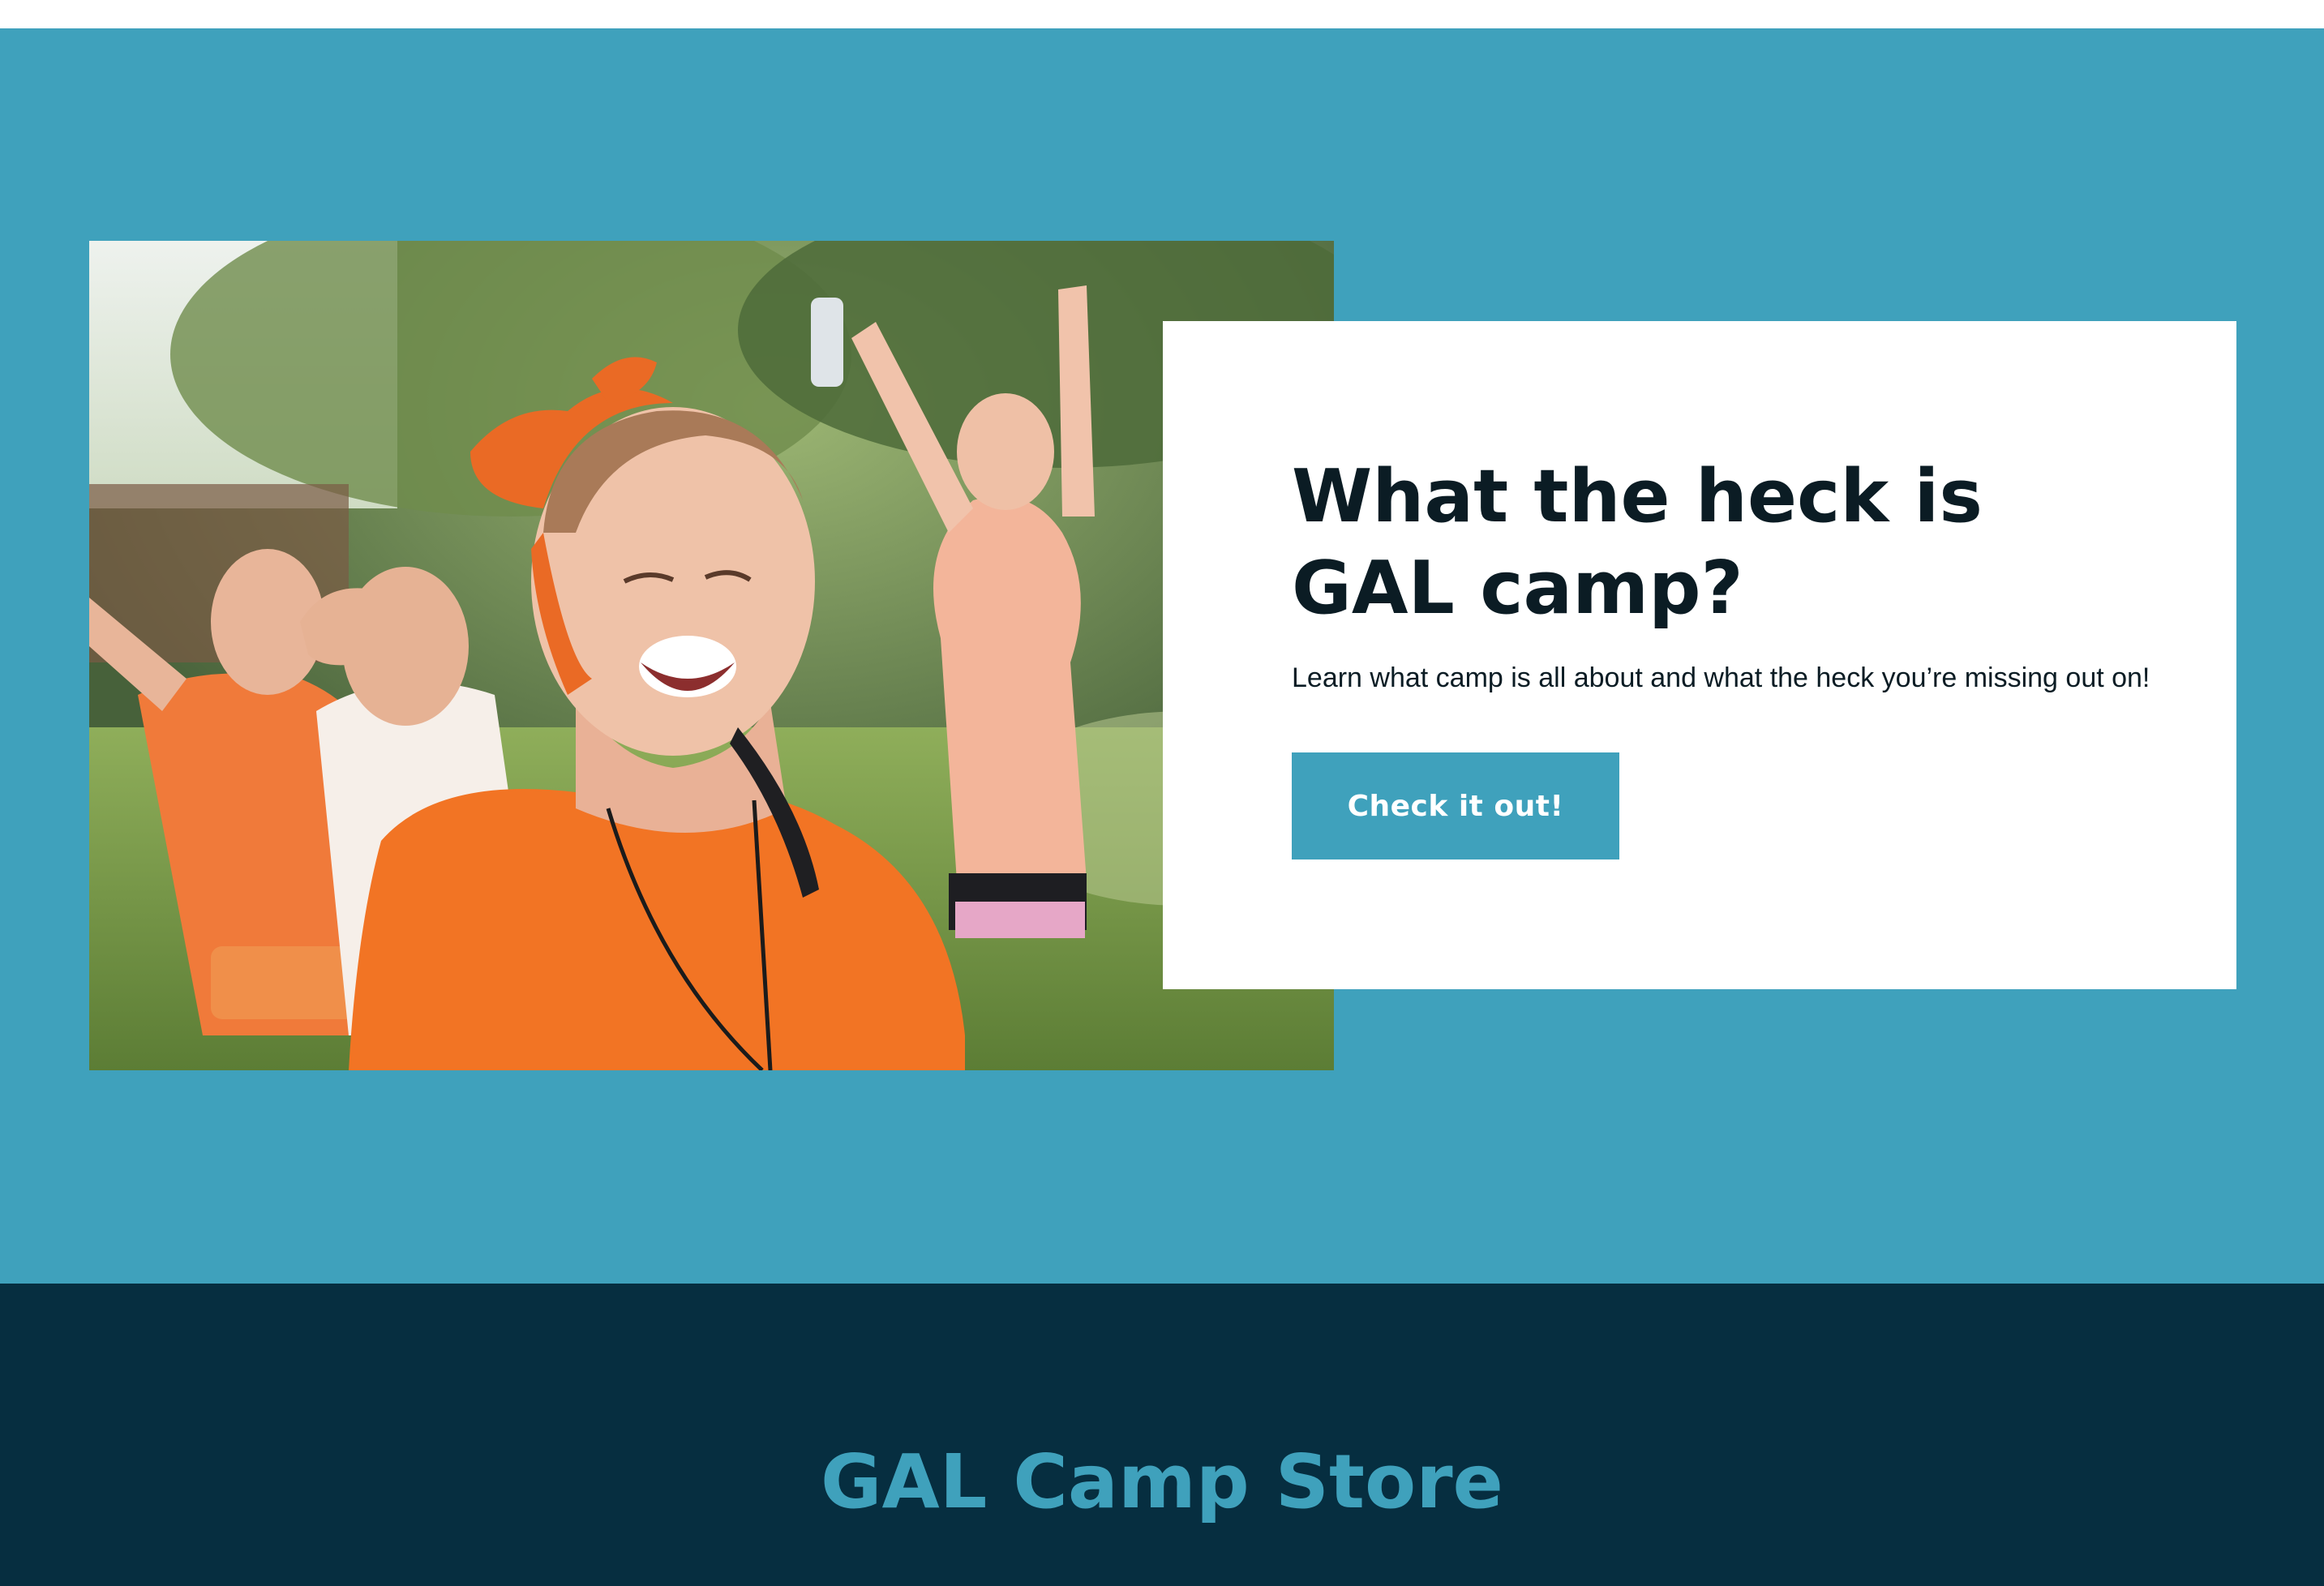 The image size is (2324, 1586). What do you see at coordinates (1162, 1481) in the screenshot?
I see `store-title: GAL Camp Store` at bounding box center [1162, 1481].